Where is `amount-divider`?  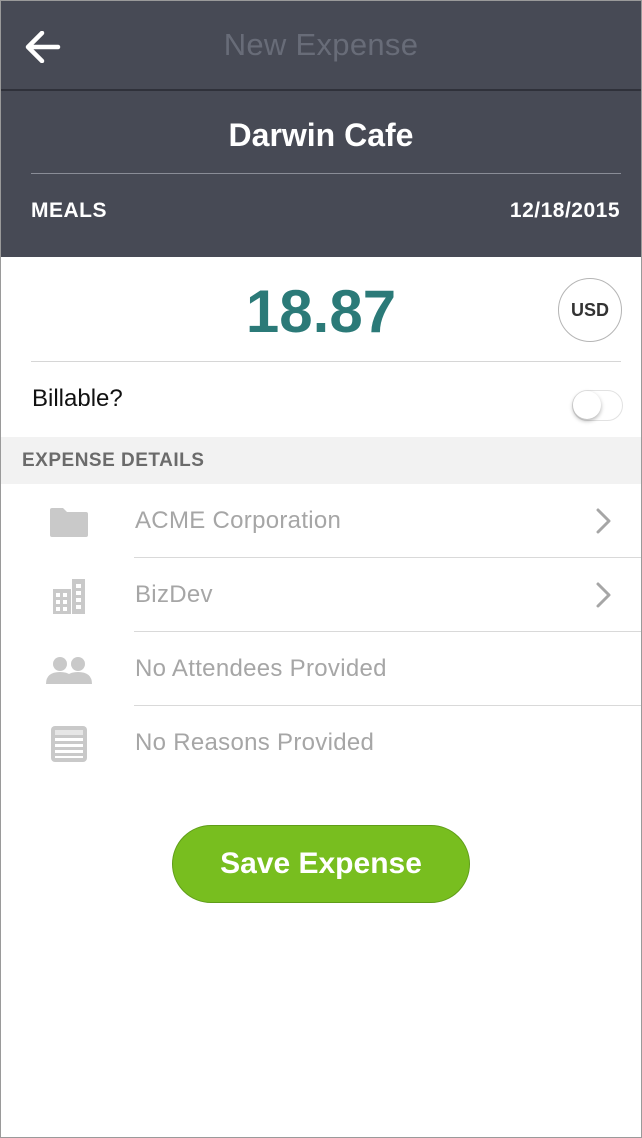 amount-divider is located at coordinates (326, 361).